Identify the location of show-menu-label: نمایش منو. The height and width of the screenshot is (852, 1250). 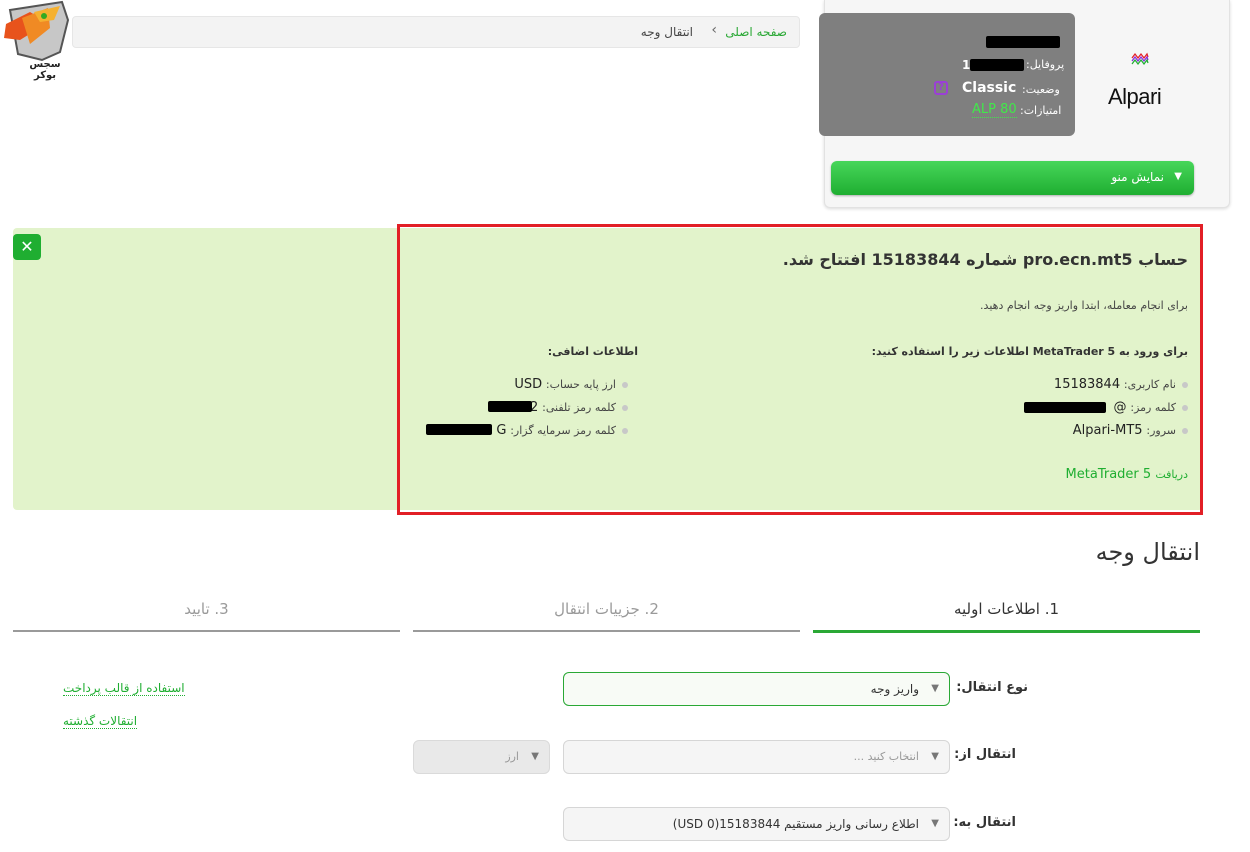
(1137, 177).